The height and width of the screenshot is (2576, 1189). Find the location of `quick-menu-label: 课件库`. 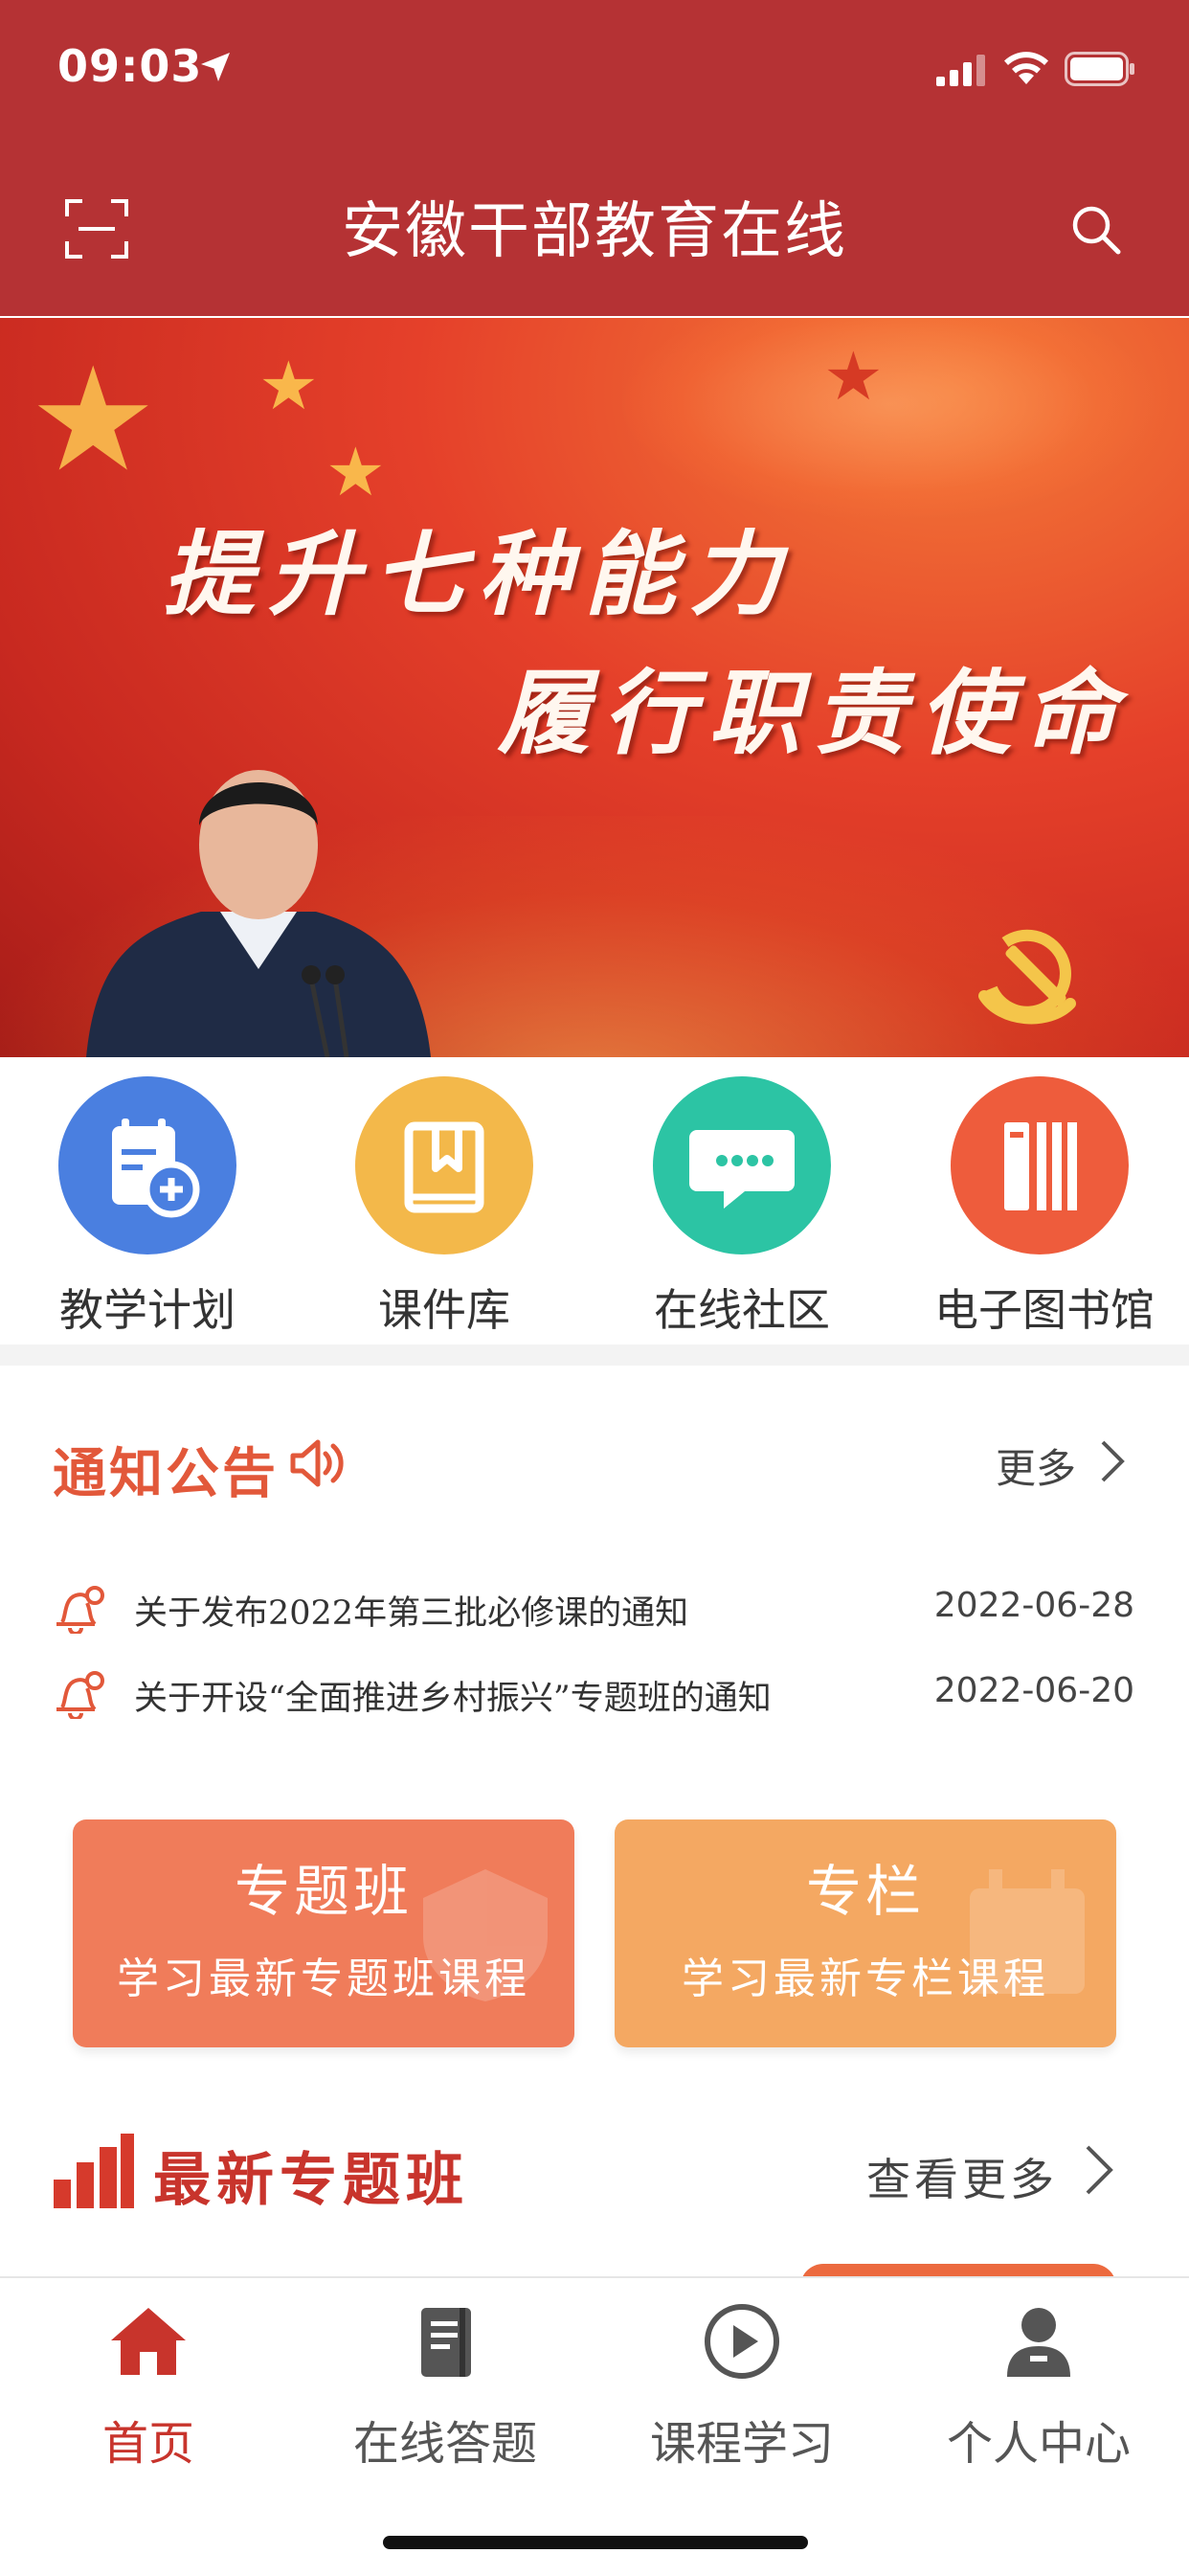

quick-menu-label: 课件库 is located at coordinates (444, 1310).